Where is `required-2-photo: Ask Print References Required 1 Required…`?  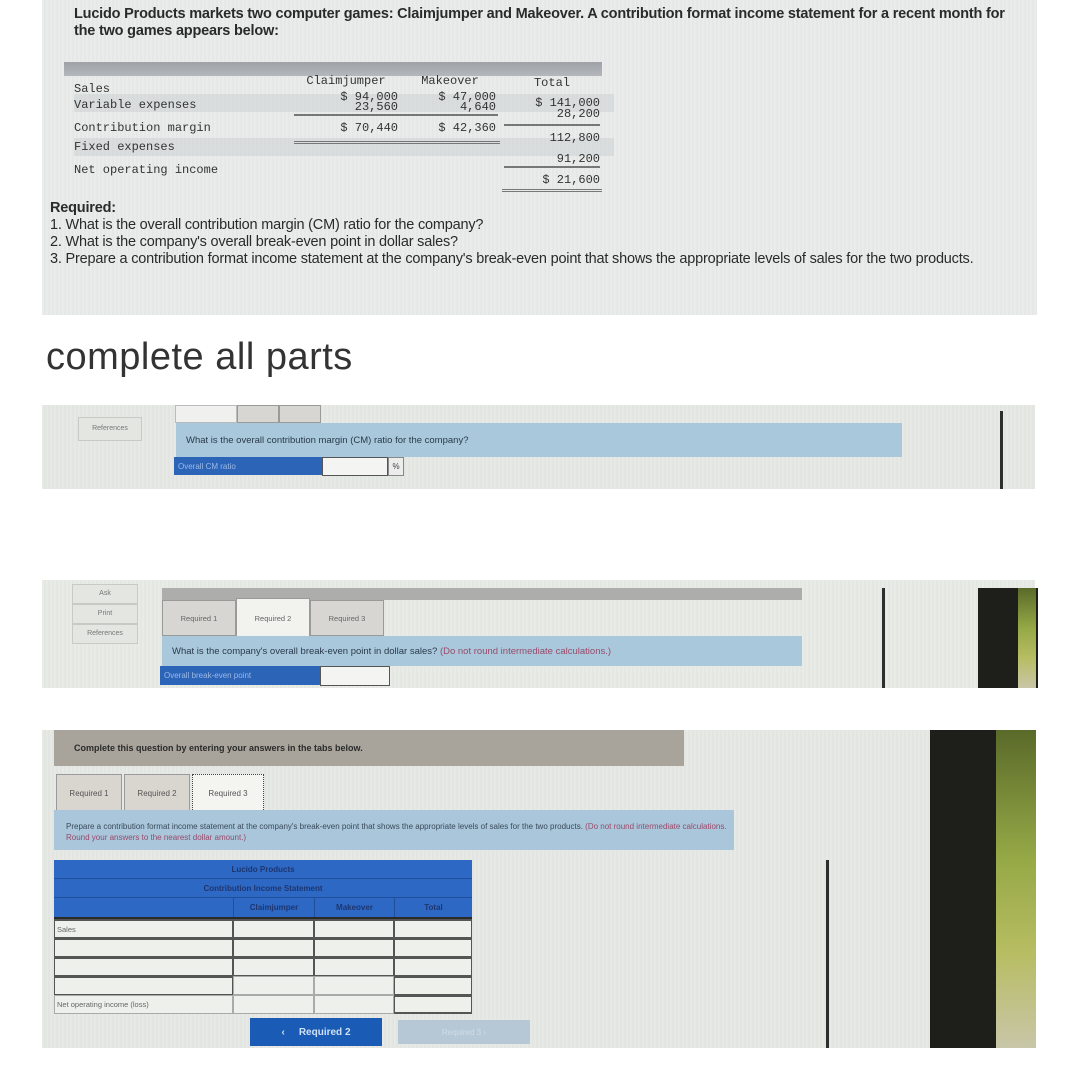
required-2-photo: Ask Print References Required 1 Required… is located at coordinates (540, 634).